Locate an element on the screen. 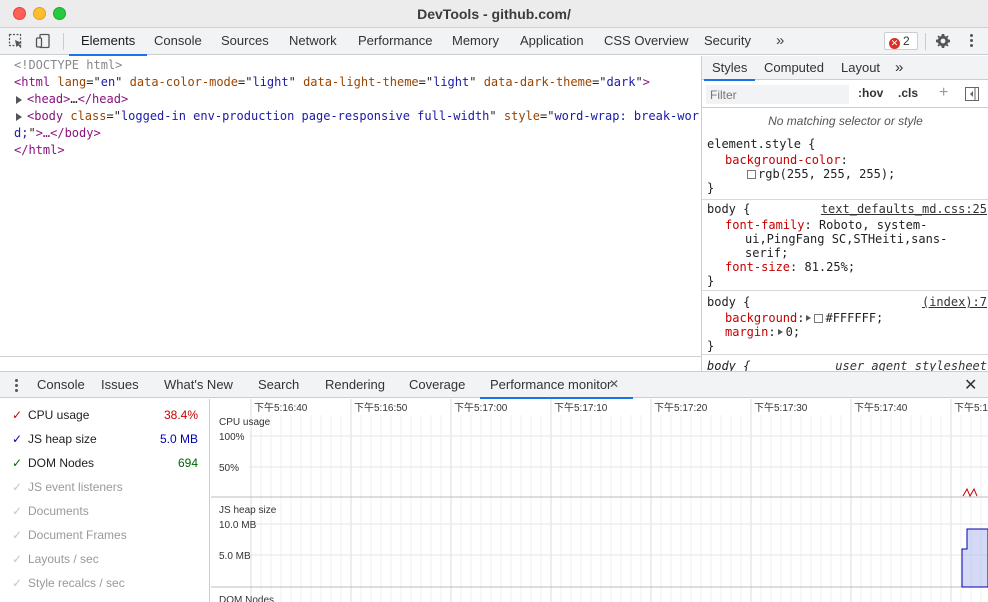 This screenshot has width=988, height=602. hov-toggle: :hov is located at coordinates (870, 93).